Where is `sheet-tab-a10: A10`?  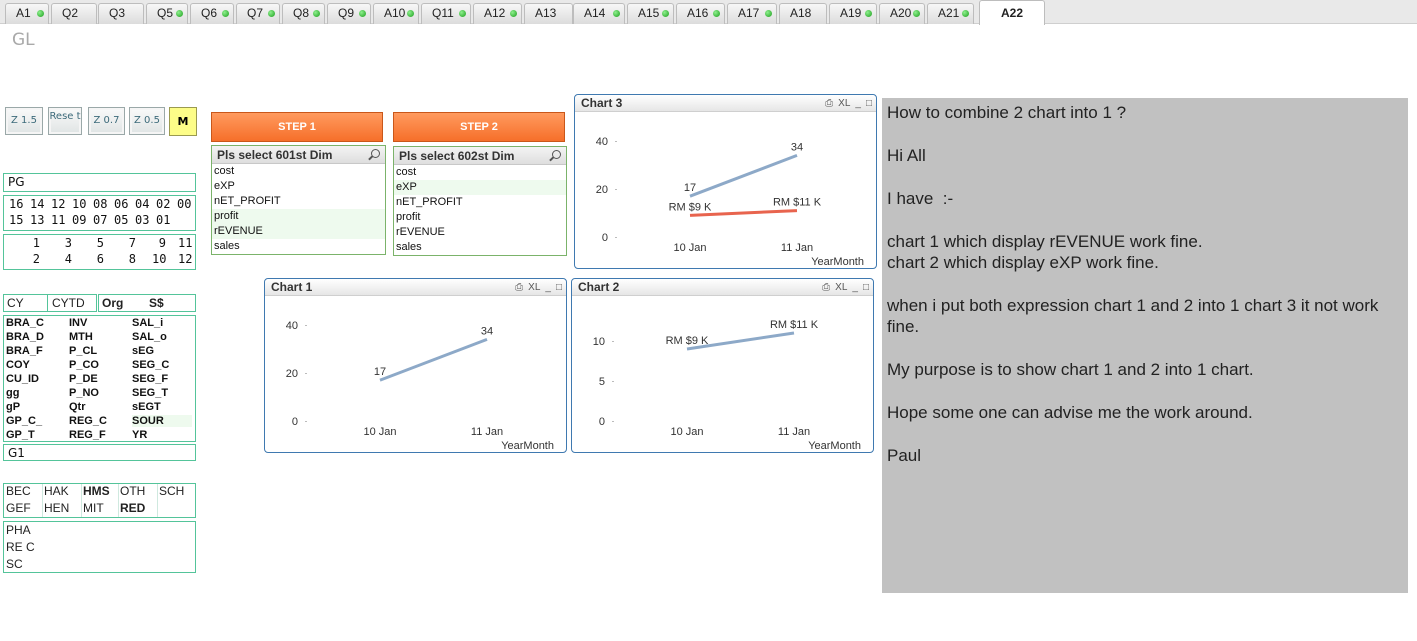
sheet-tab-a10: A10 is located at coordinates (396, 13).